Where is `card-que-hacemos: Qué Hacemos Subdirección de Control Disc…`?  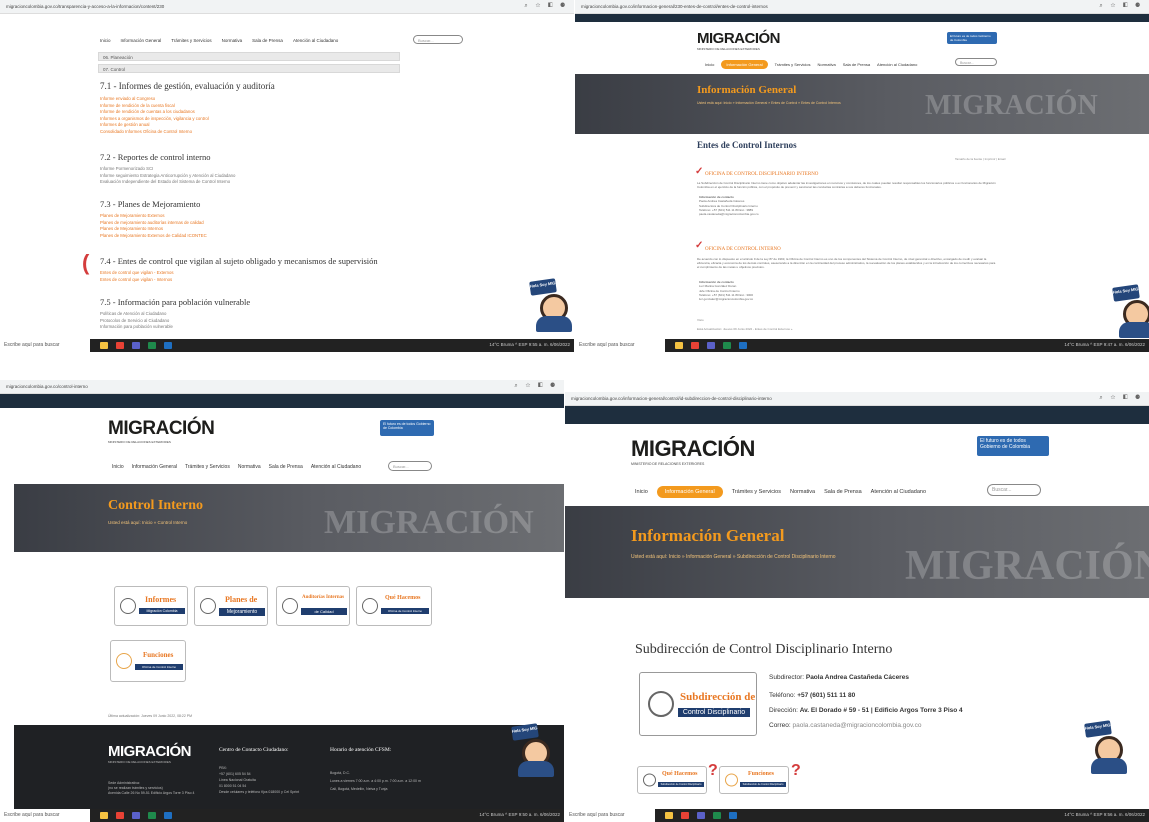 card-que-hacemos: Qué Hacemos Subdirección de Control Disc… is located at coordinates (672, 780).